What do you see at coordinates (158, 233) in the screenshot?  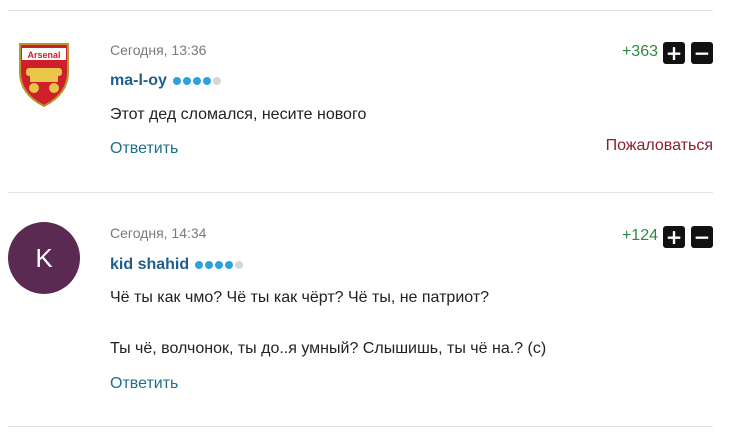 I see `comment-date: Сегодня, 14:34` at bounding box center [158, 233].